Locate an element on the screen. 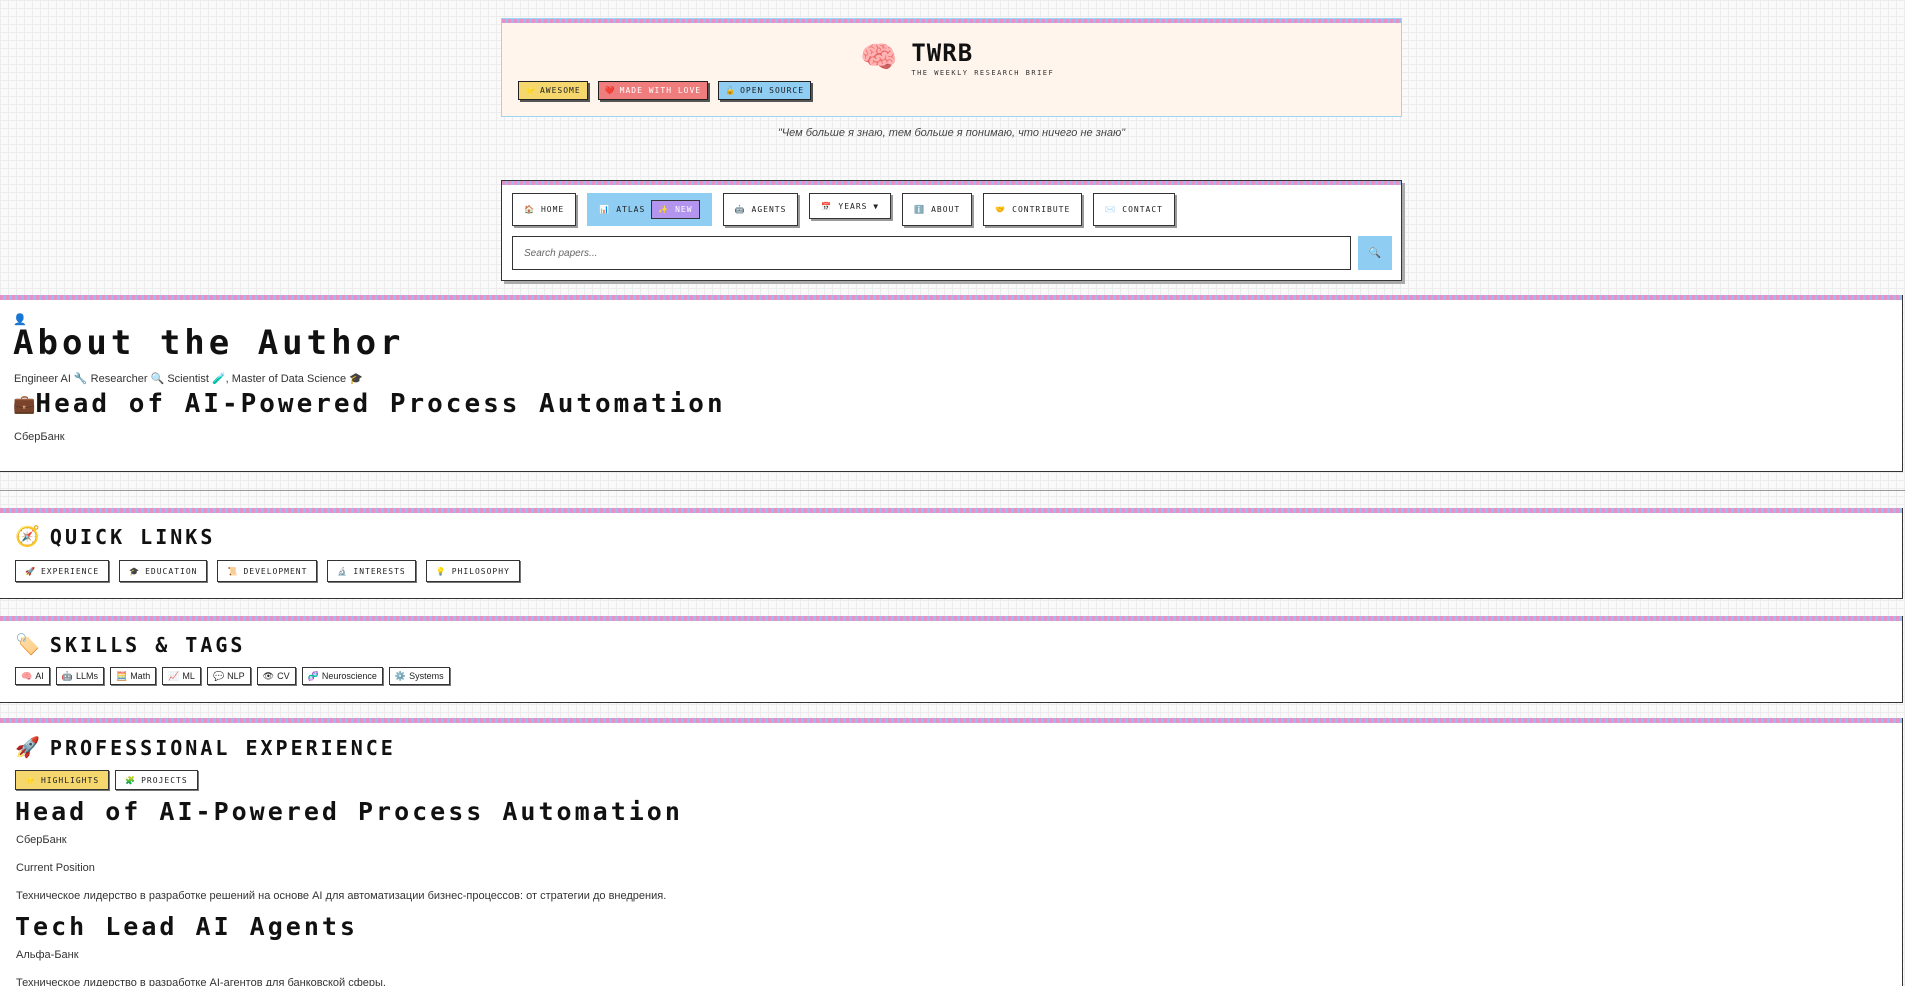  quick-links-heading: 🧭 QUICK LINKS is located at coordinates (115, 536).